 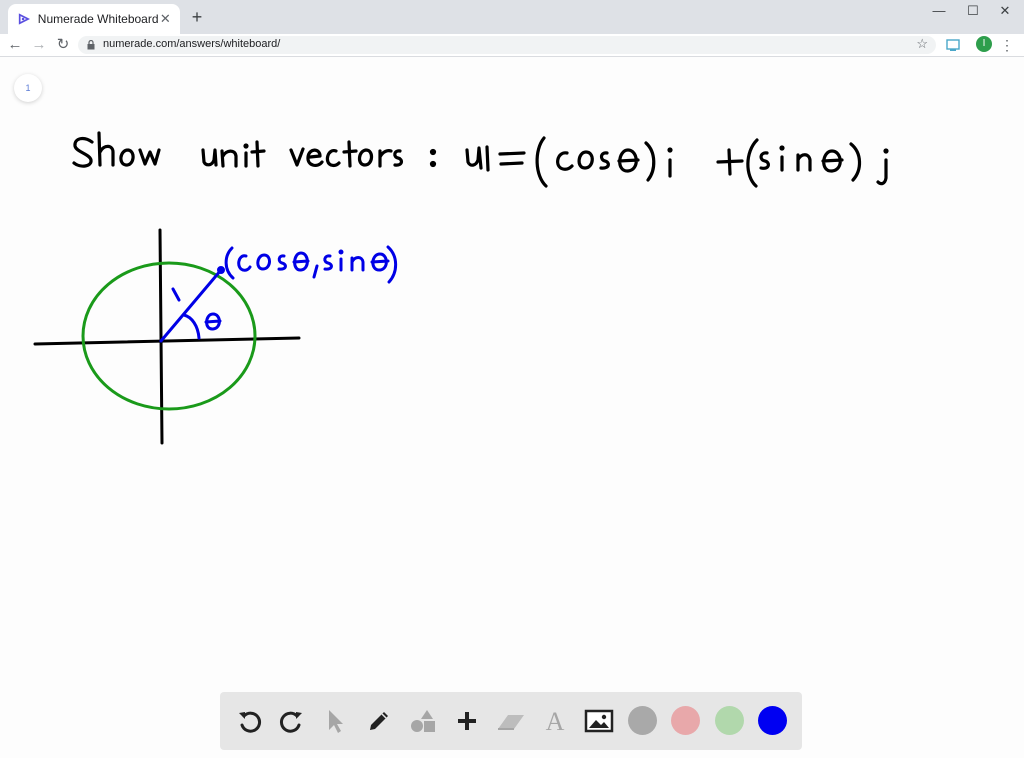 I want to click on angle-label, so click(x=213, y=321).